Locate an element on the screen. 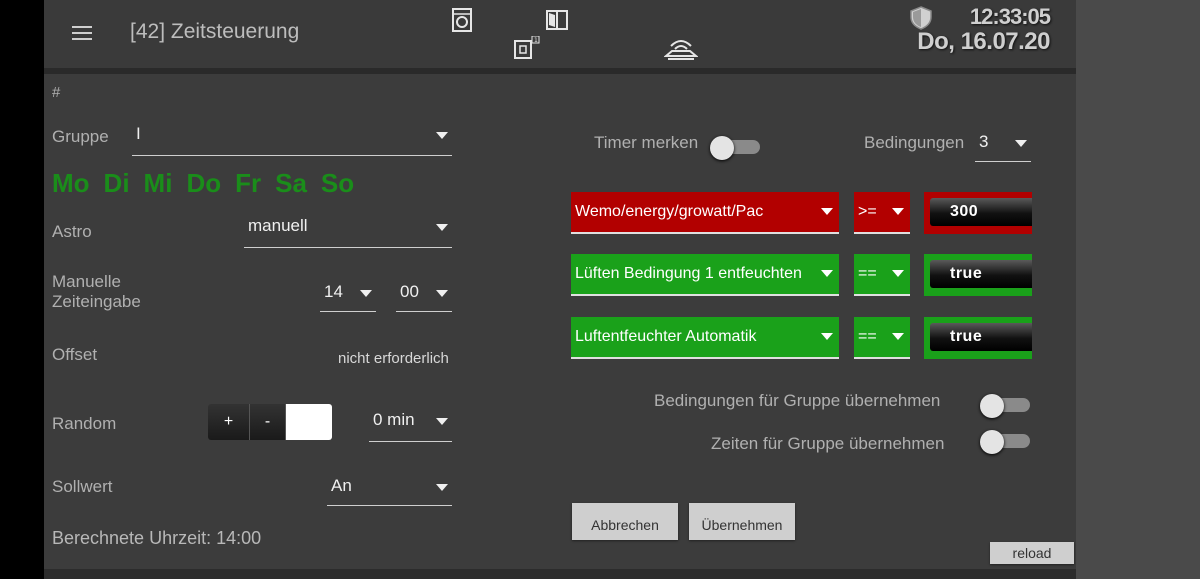 Image resolution: width=1200 pixels, height=579 pixels. condition-source-label: Lüften Bedingung 1 entfeuchten is located at coordinates (688, 273).